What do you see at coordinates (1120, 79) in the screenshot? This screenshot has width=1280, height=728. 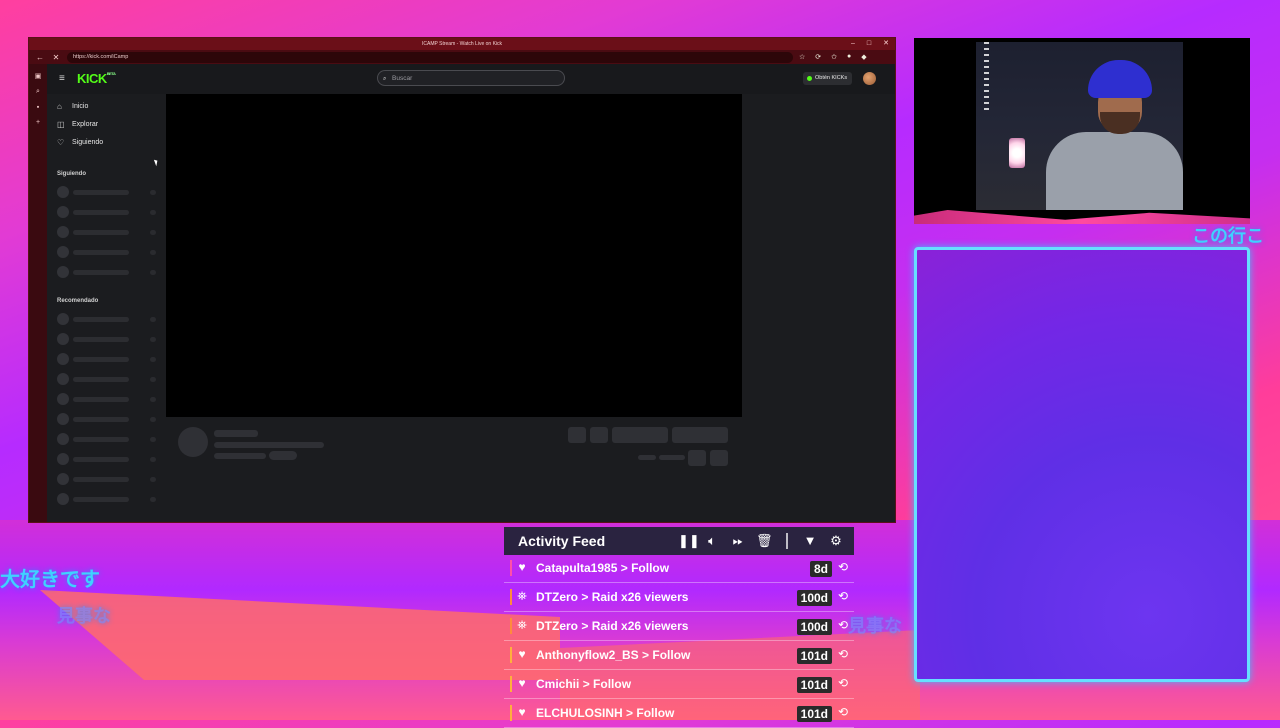 I see `streamer-beanie` at bounding box center [1120, 79].